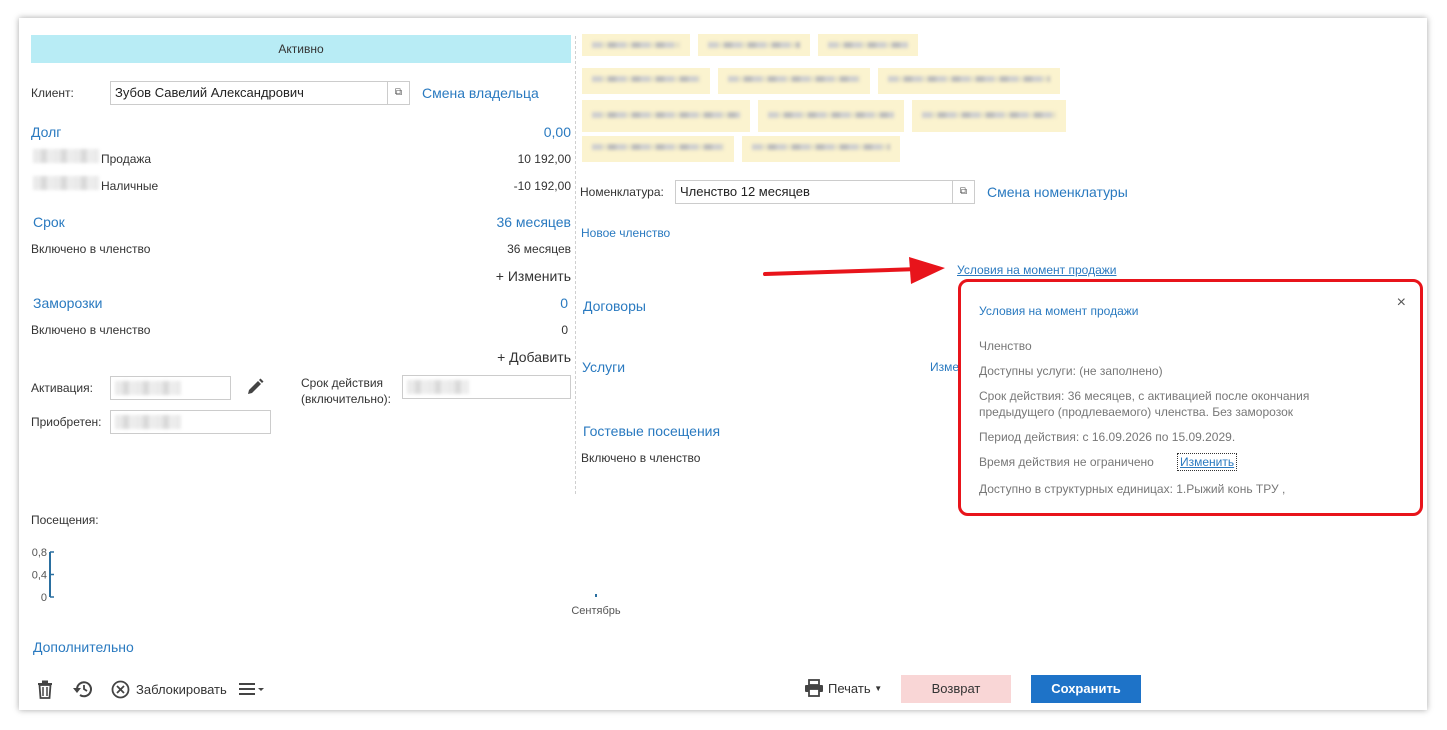 Image resolution: width=1447 pixels, height=730 pixels. Describe the element at coordinates (66, 422) in the screenshot. I see `acquired-label: Приобретен:` at that location.